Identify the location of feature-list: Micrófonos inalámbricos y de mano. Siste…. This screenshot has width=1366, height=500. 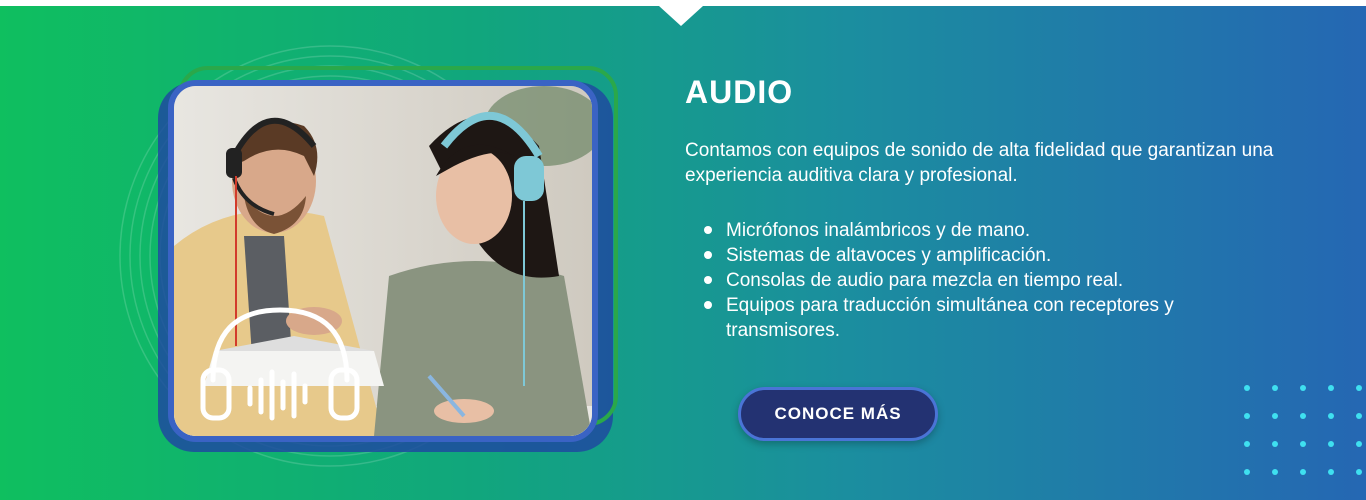
(984, 280).